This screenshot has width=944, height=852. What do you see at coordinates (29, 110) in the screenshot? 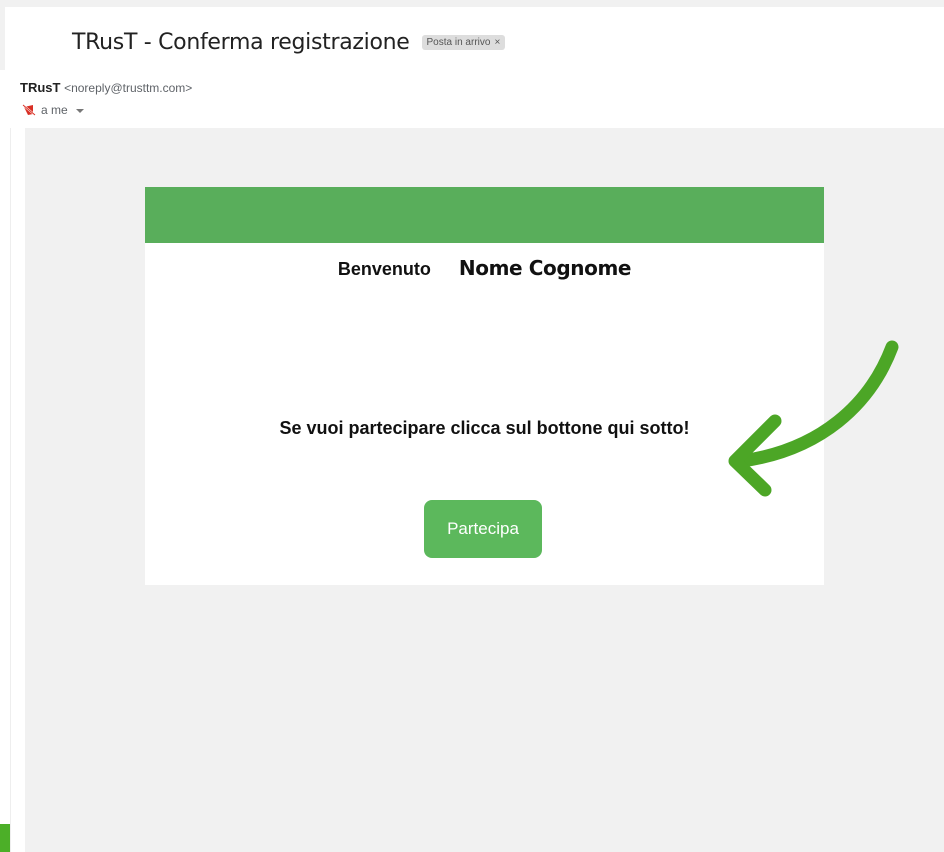
I see `no-image-icon` at bounding box center [29, 110].